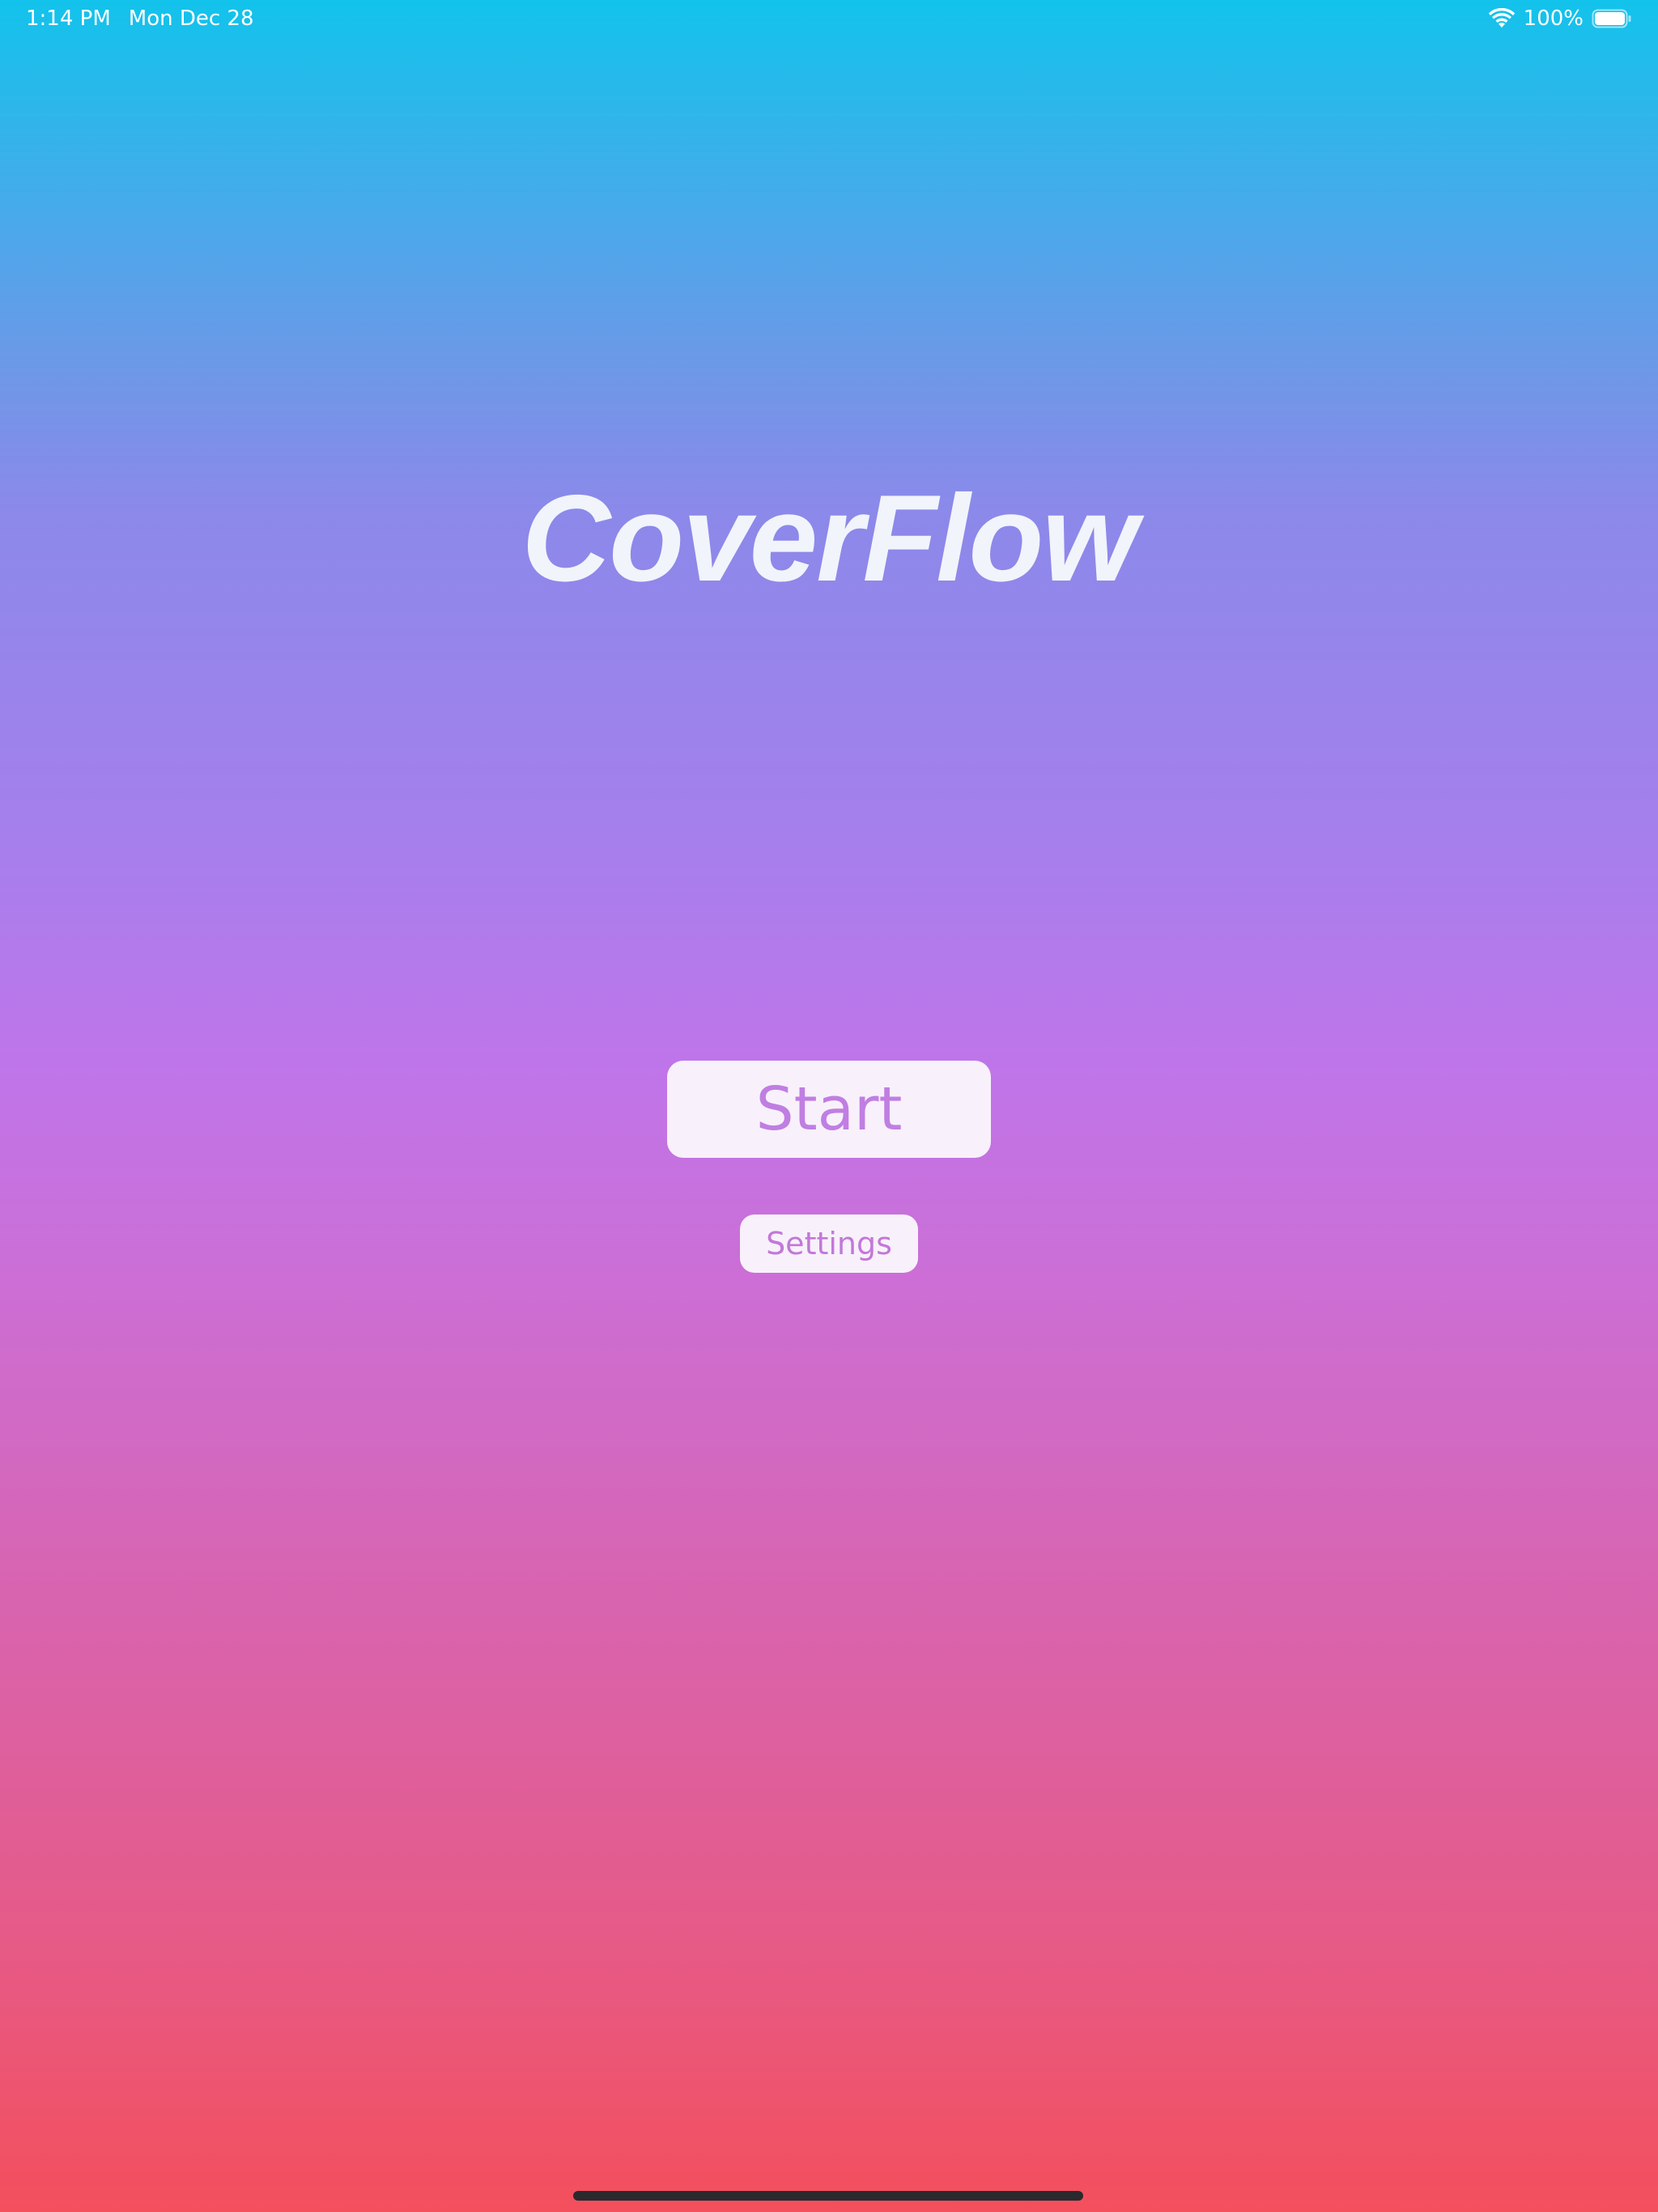  What do you see at coordinates (191, 19) in the screenshot?
I see `status-date: Mon Dec 28` at bounding box center [191, 19].